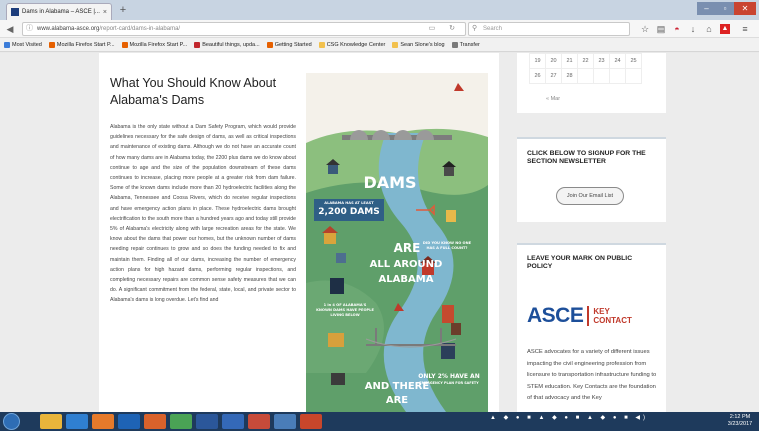  What do you see at coordinates (645, 29) in the screenshot?
I see `bookmark-star-icon: ☆` at bounding box center [645, 29].